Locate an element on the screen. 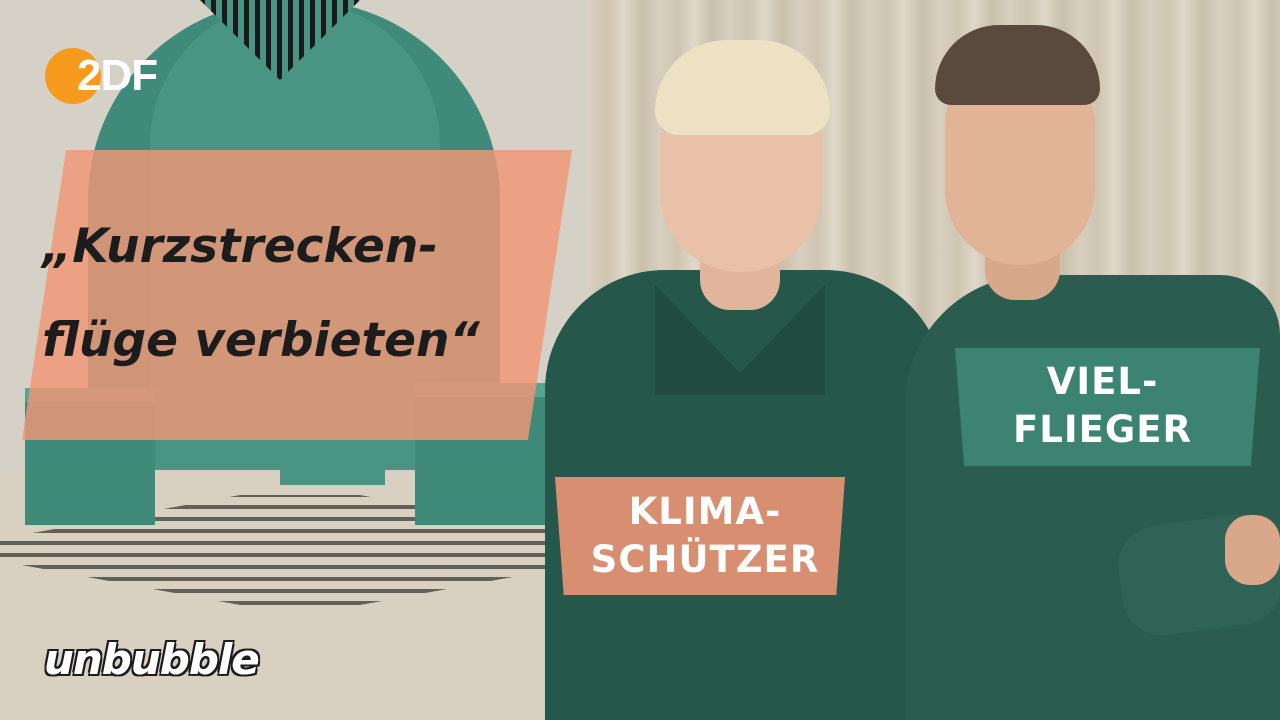 The width and height of the screenshot is (1280, 720). unbubble-brand-logo: unbubble is located at coordinates (152, 659).